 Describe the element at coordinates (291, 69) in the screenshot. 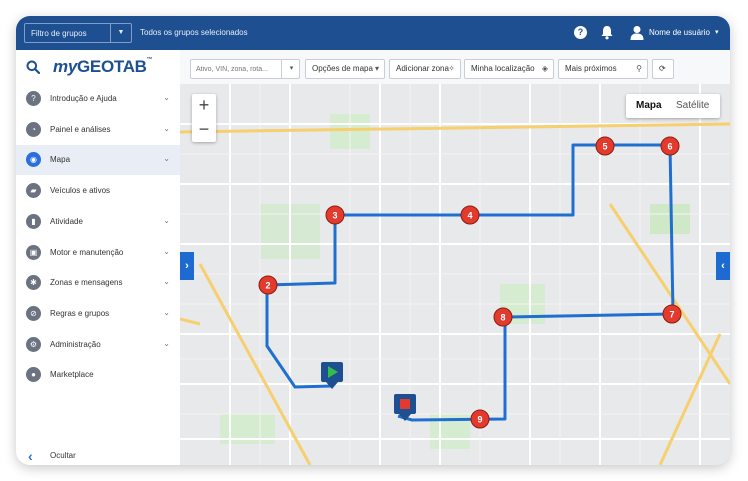

I see `search-dropdown-caret-icon: ▾` at that location.